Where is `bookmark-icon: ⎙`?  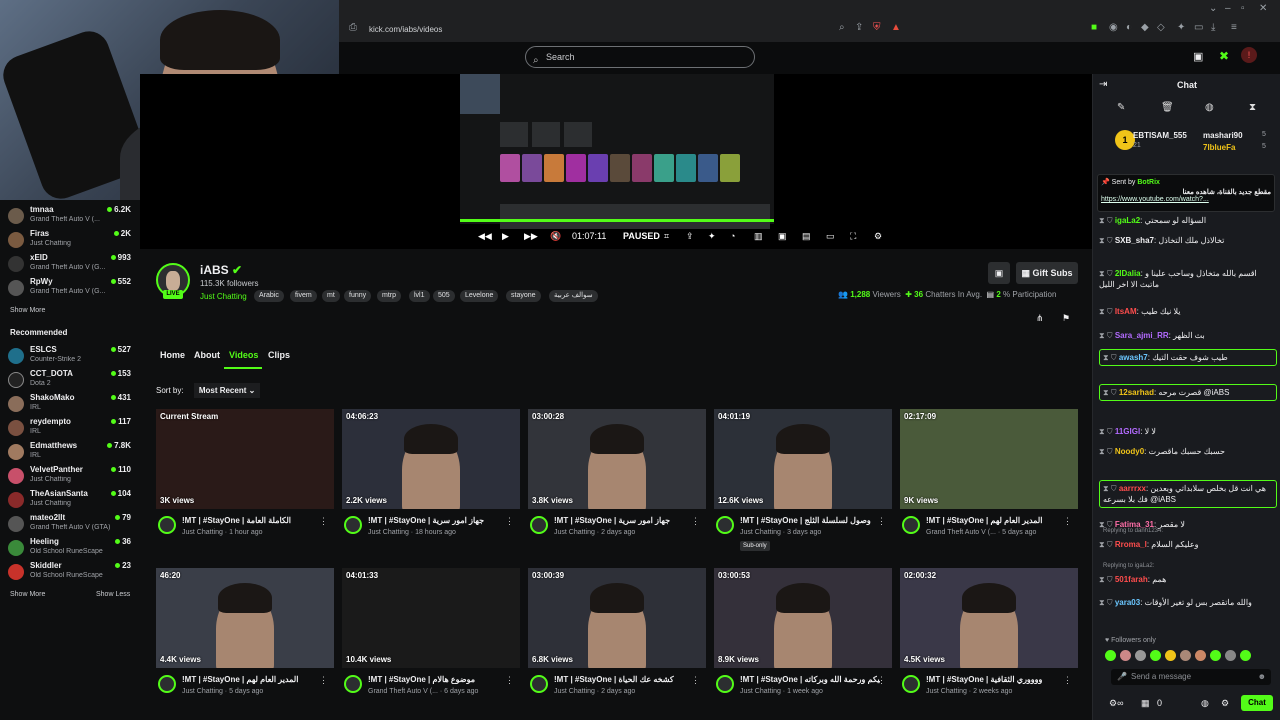
bookmark-icon: ⎙ is located at coordinates (353, 27).